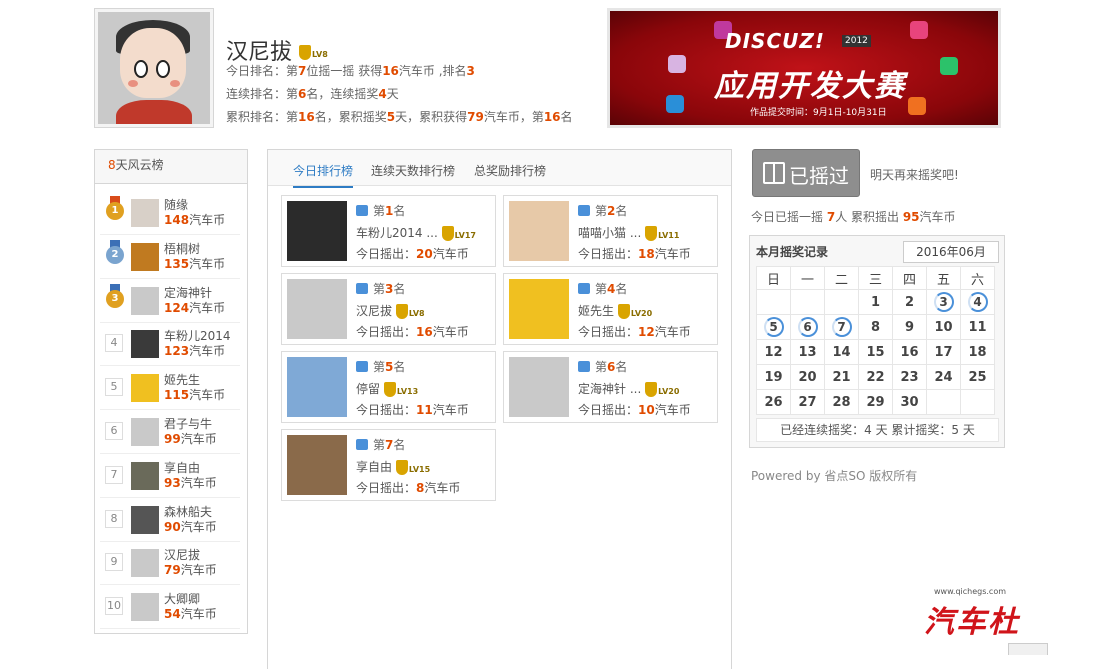  What do you see at coordinates (877, 430) in the screenshot?
I see `calendar-summary: 已经连续摇奖：4 天 累计摇奖：5 天` at bounding box center [877, 430].